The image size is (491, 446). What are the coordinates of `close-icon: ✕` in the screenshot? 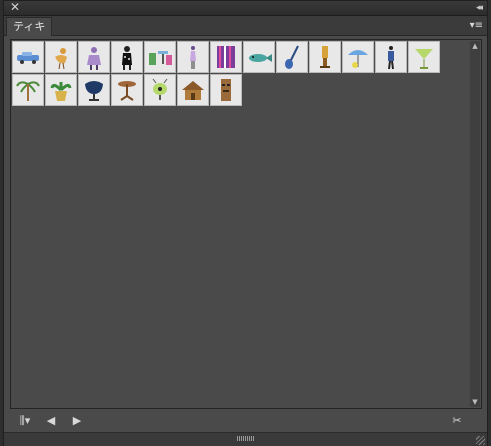 It's located at (15, 7).